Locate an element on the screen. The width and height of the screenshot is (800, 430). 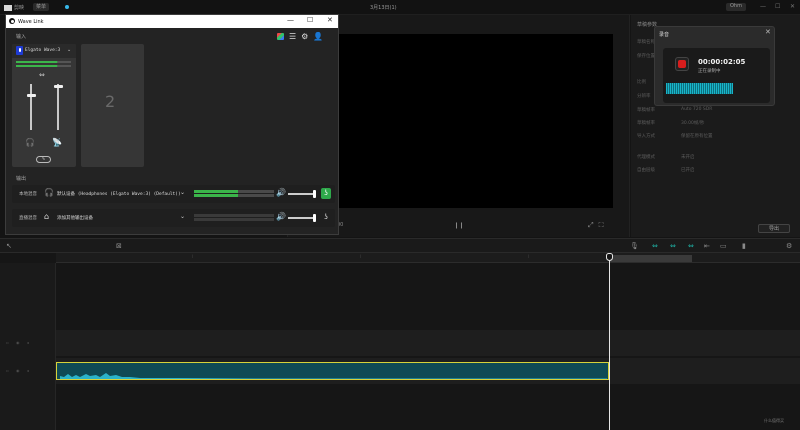
ruler-range is located at coordinates (651, 258).